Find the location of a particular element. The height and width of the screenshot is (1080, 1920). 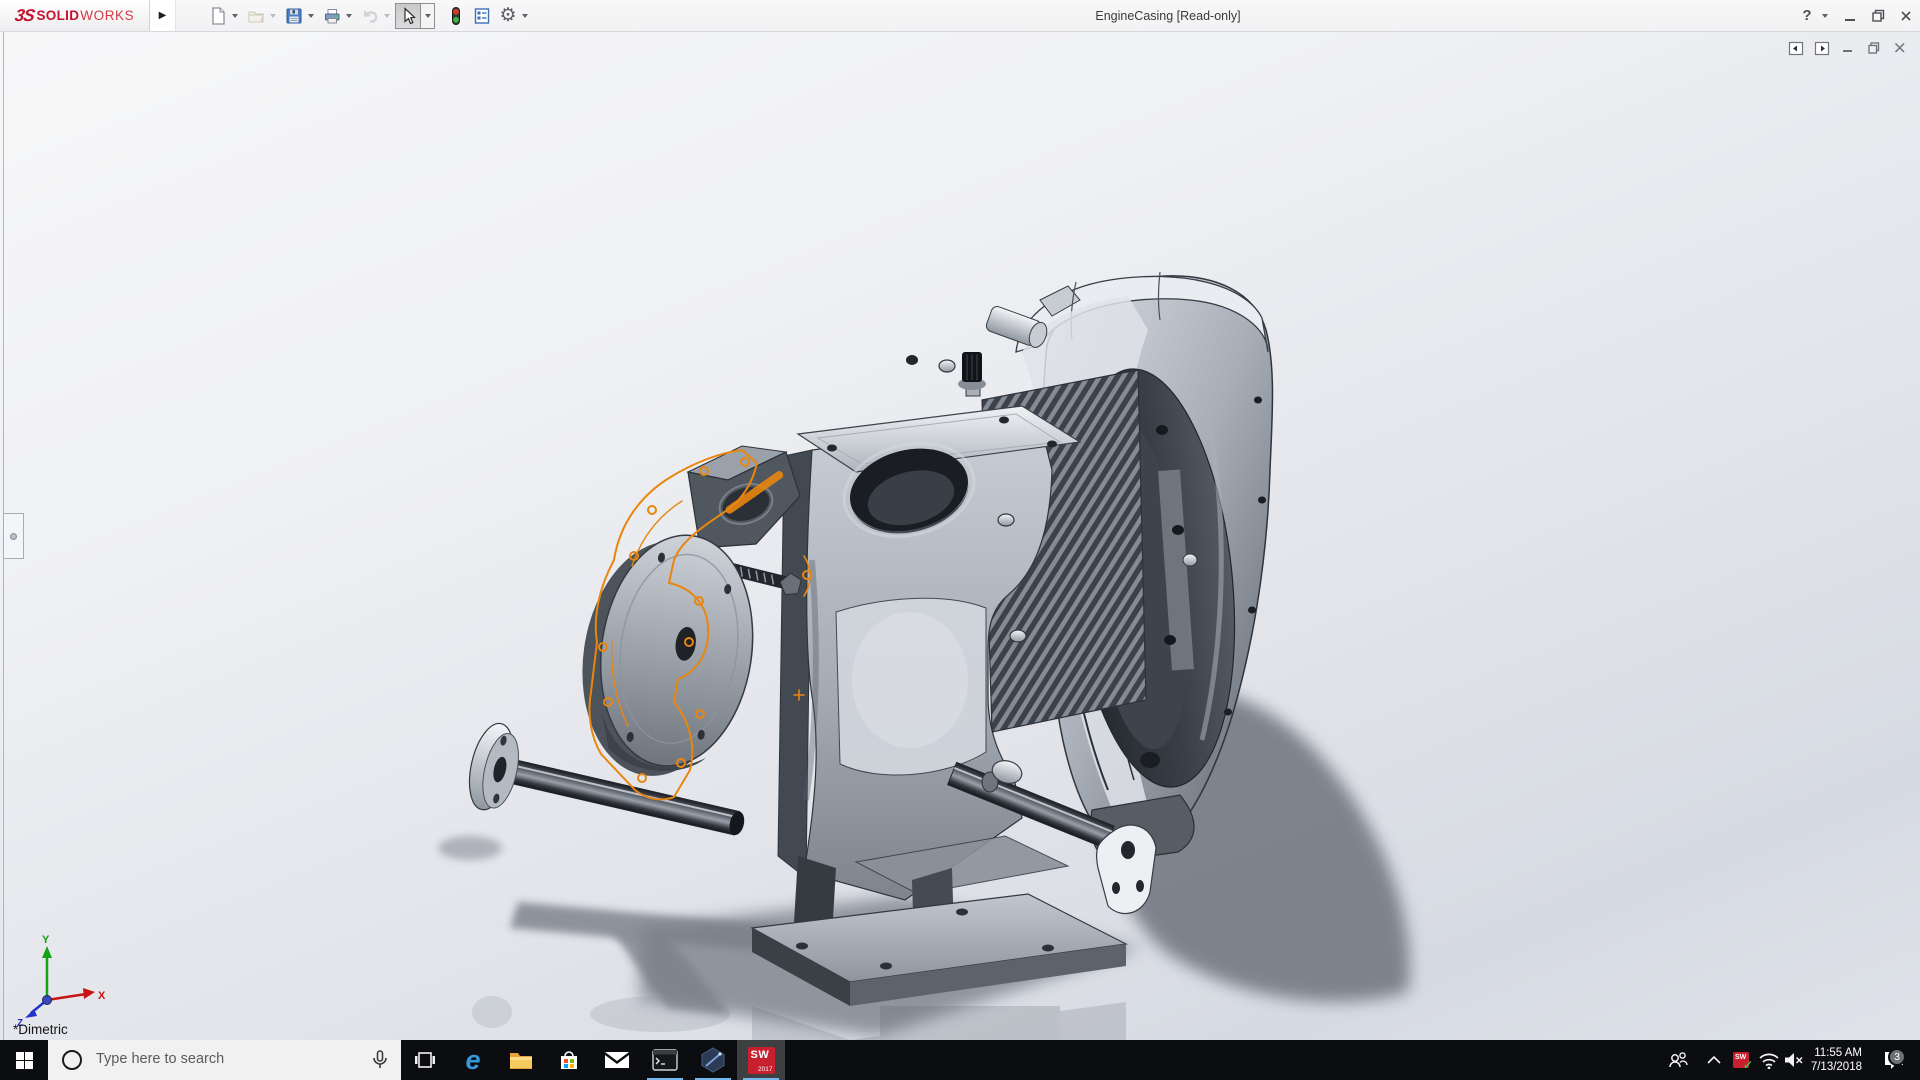

file-explorer-icon is located at coordinates (521, 1061).